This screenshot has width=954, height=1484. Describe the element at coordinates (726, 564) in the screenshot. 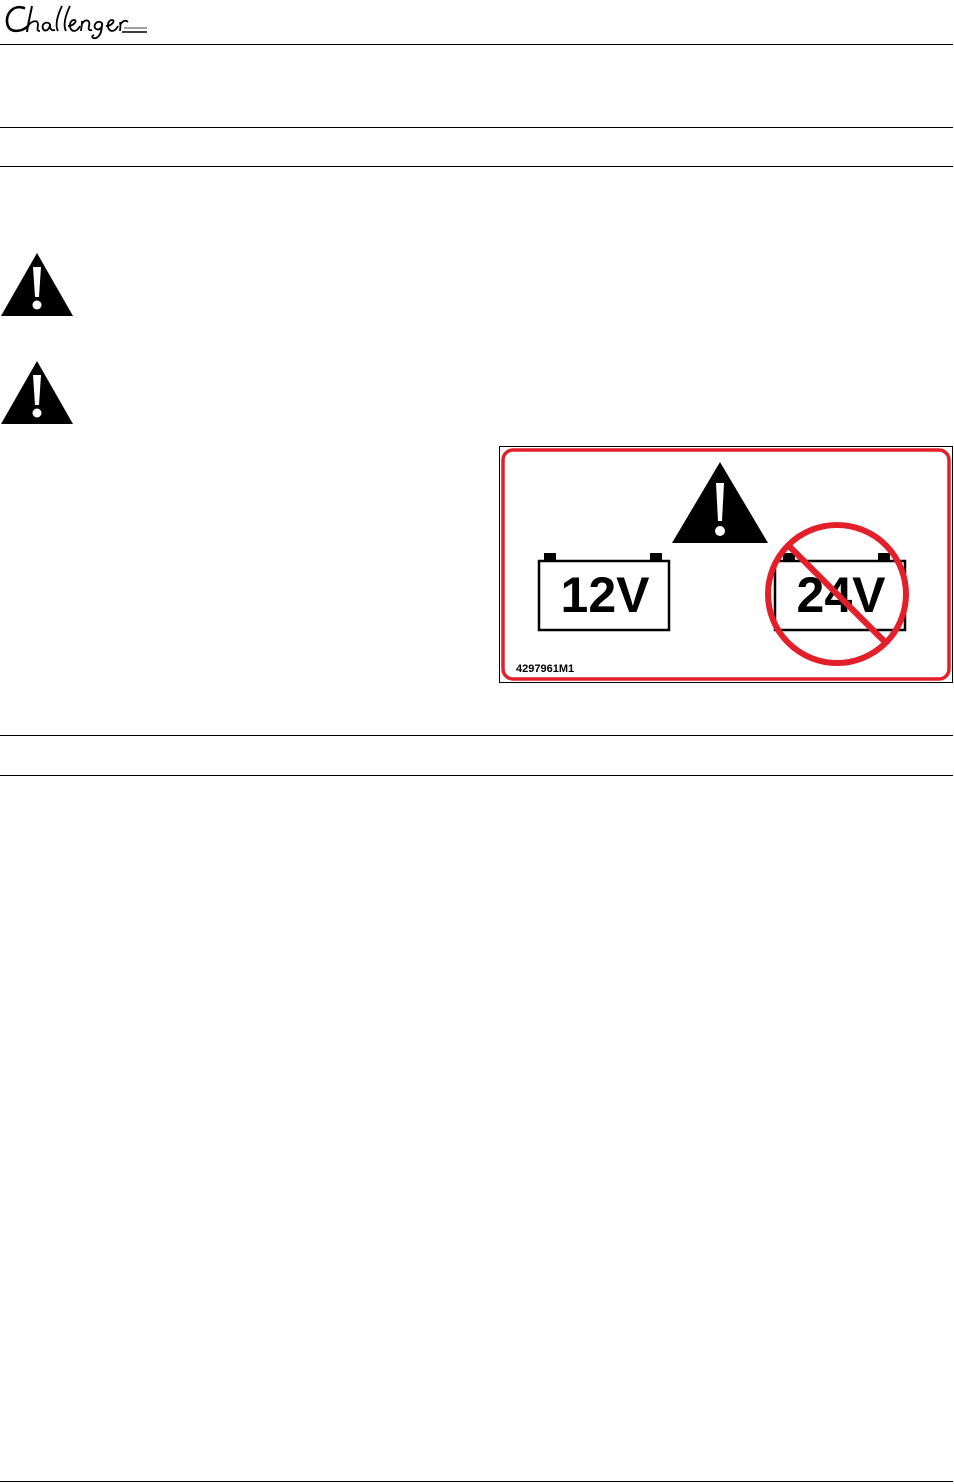

I see `battery-voltage-decal: 12V 24V 4297961M1` at that location.